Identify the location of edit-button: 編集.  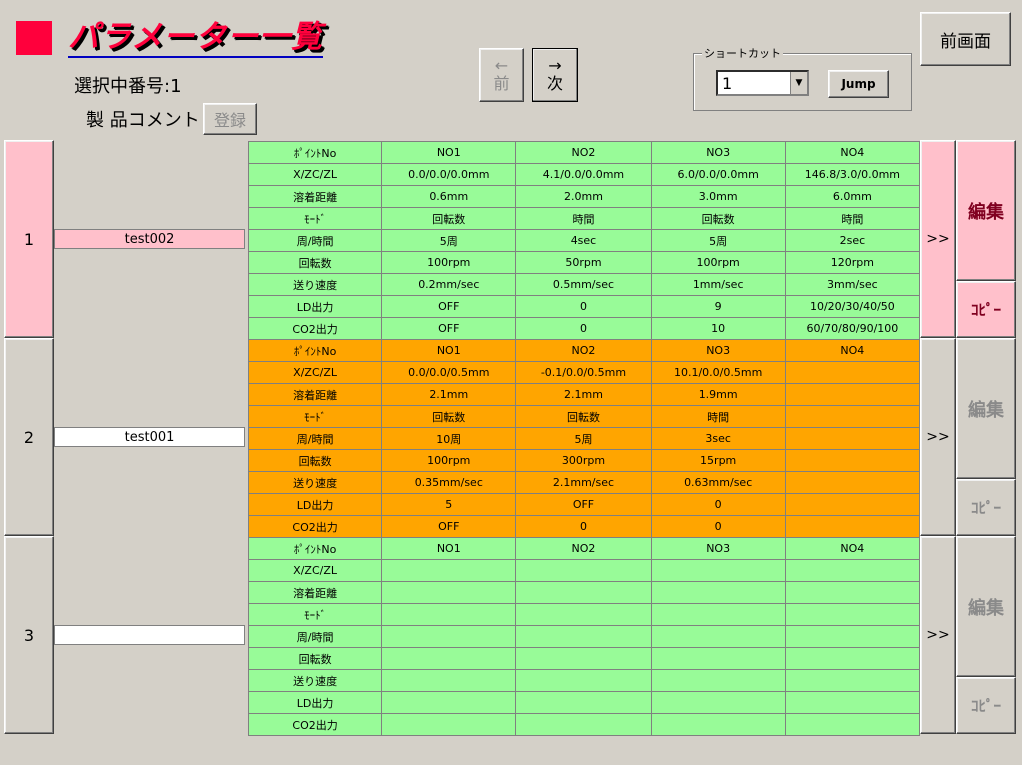
(986, 606).